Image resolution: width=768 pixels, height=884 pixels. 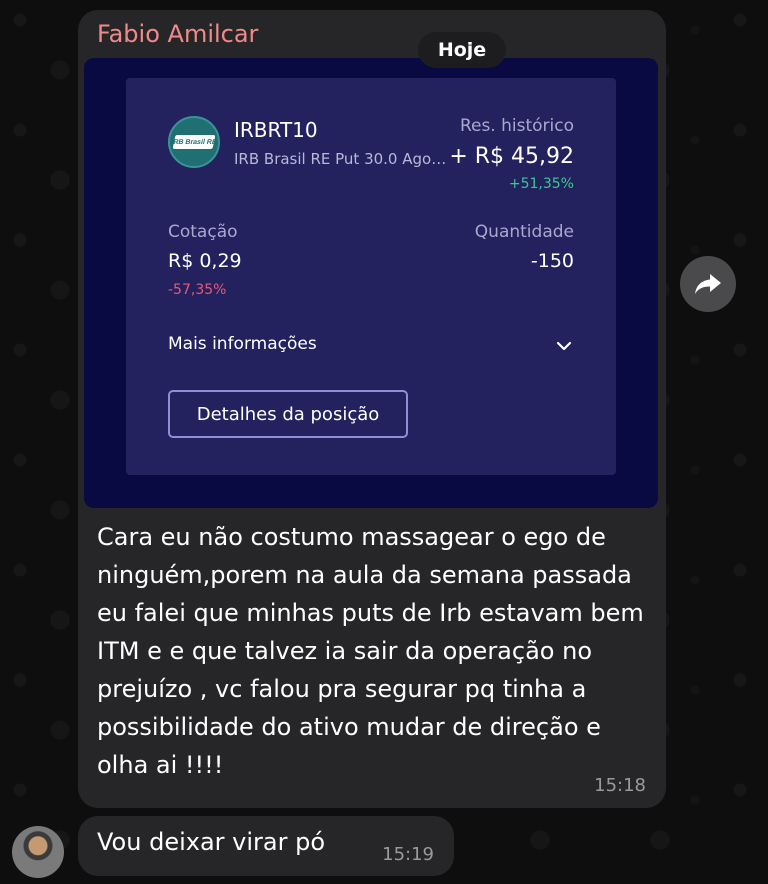 What do you see at coordinates (371, 347) in the screenshot?
I see `more-info-toggle: Mais informações` at bounding box center [371, 347].